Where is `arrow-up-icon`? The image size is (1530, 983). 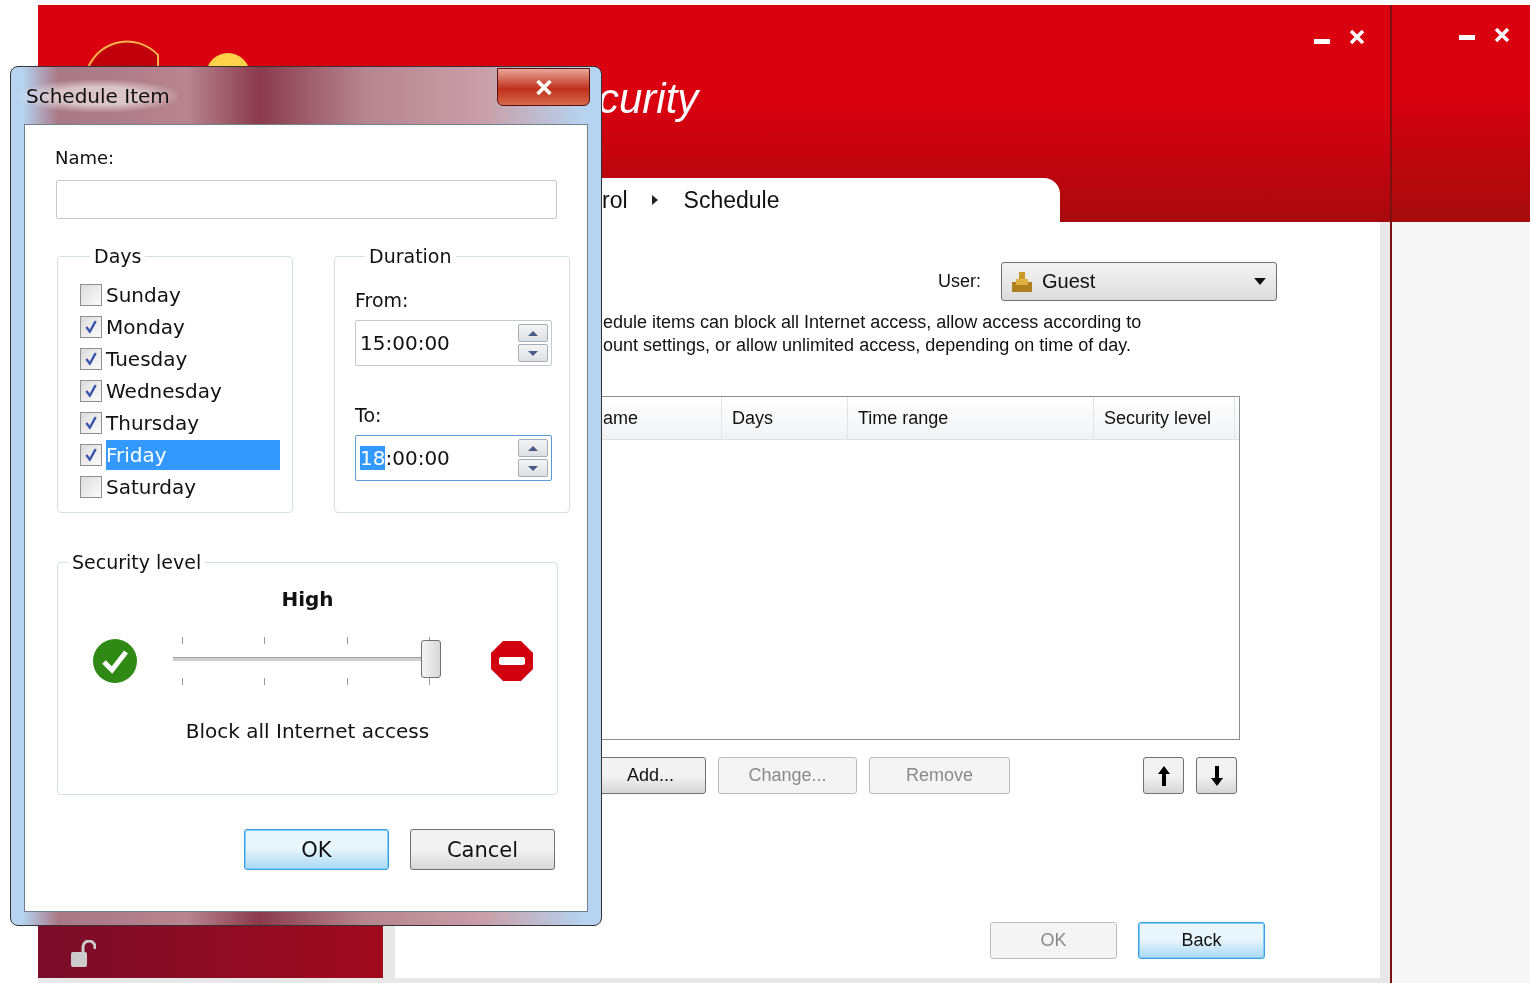
arrow-up-icon is located at coordinates (1163, 775).